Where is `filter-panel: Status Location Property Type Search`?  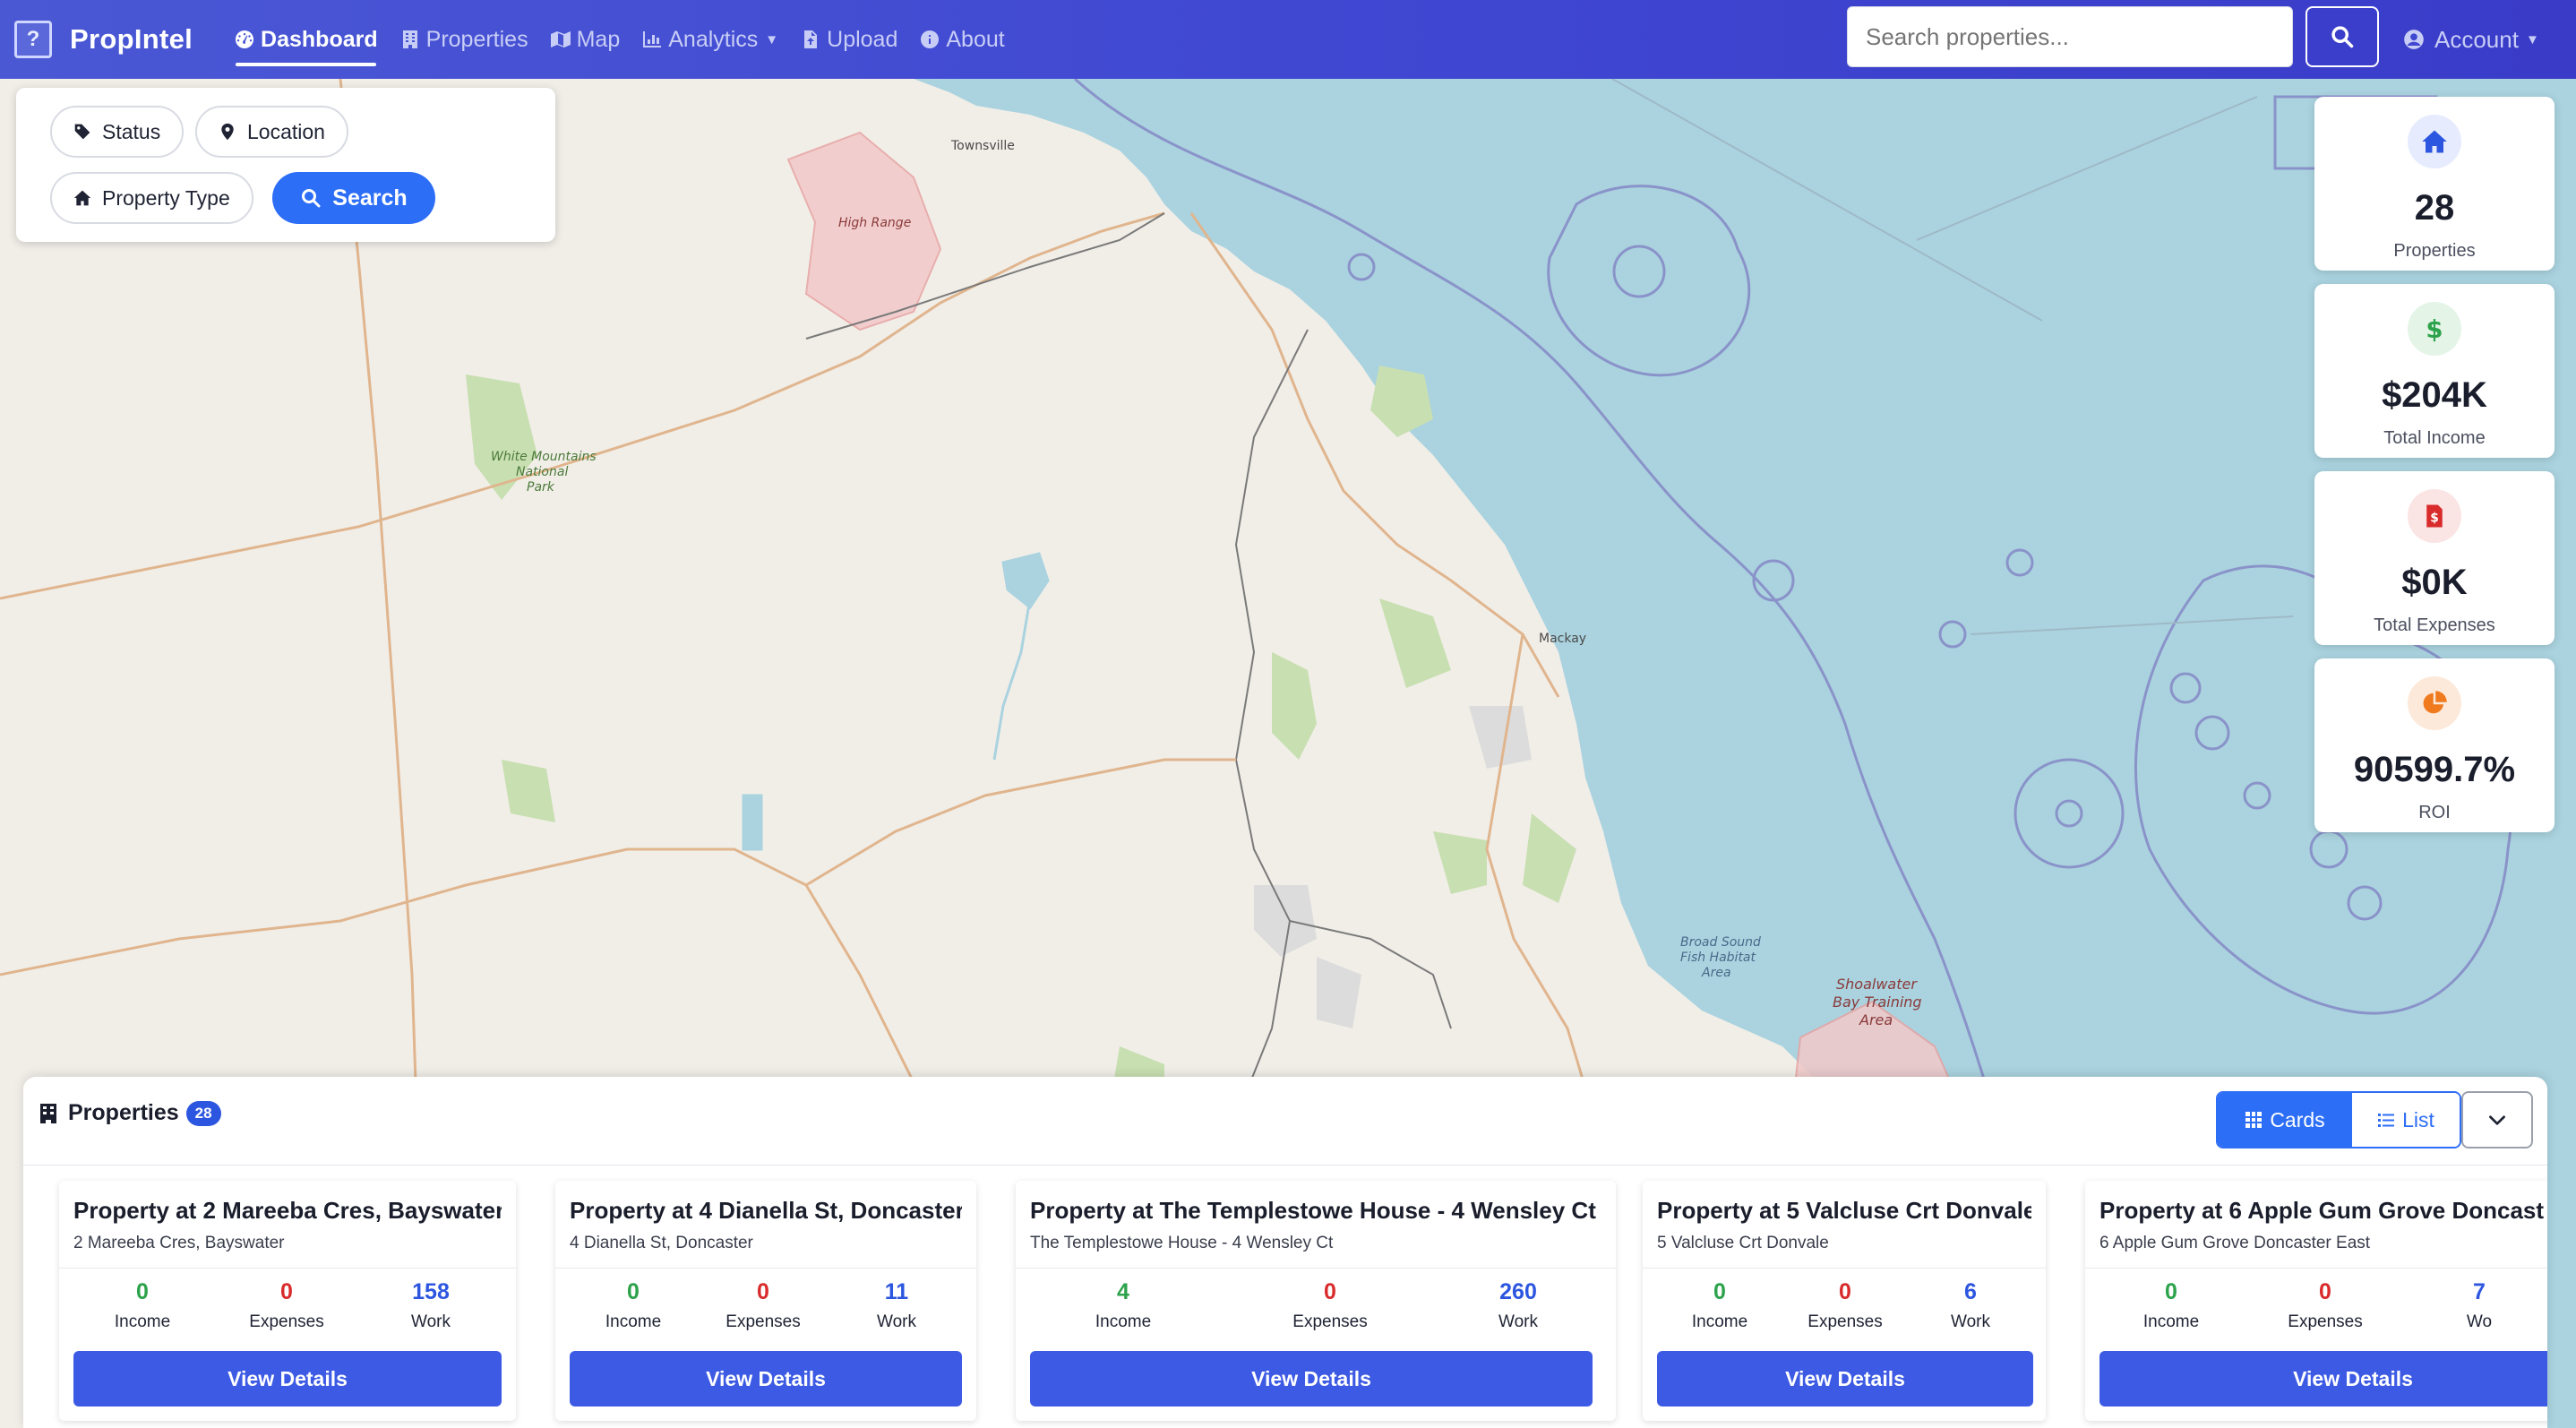
filter-panel: Status Location Property Type Search is located at coordinates (285, 165).